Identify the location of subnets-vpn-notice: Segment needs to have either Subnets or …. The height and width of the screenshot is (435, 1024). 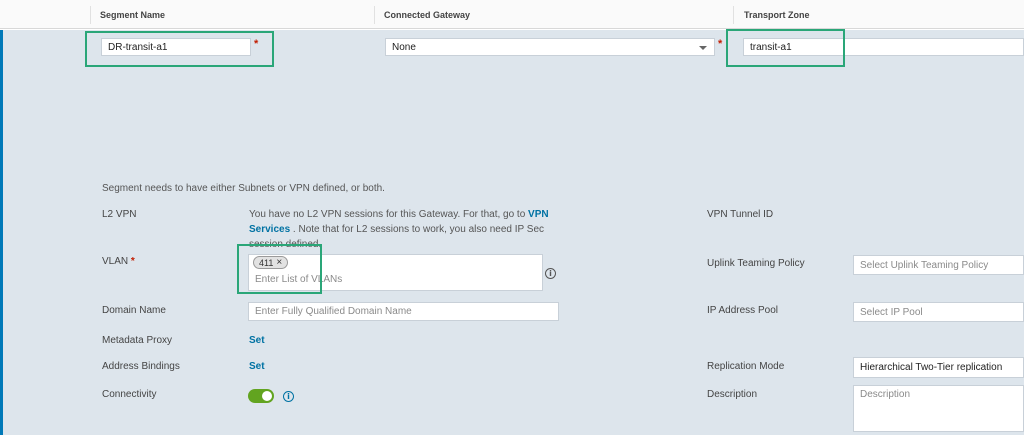
(243, 188).